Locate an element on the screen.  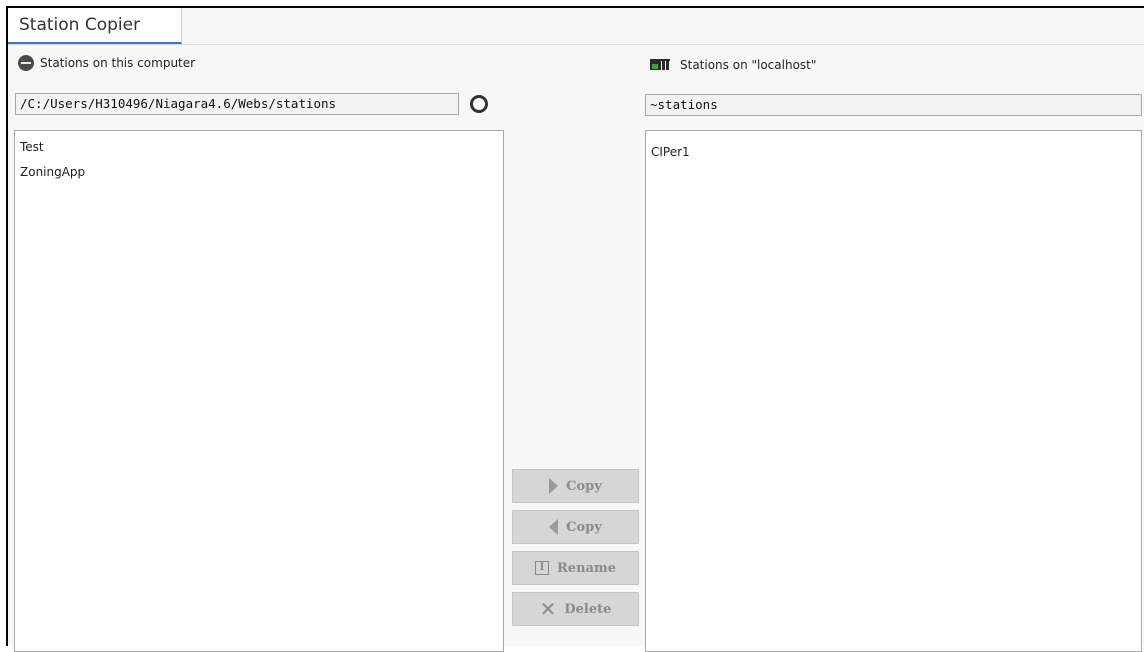
list-item: CIPer1 is located at coordinates (893, 152).